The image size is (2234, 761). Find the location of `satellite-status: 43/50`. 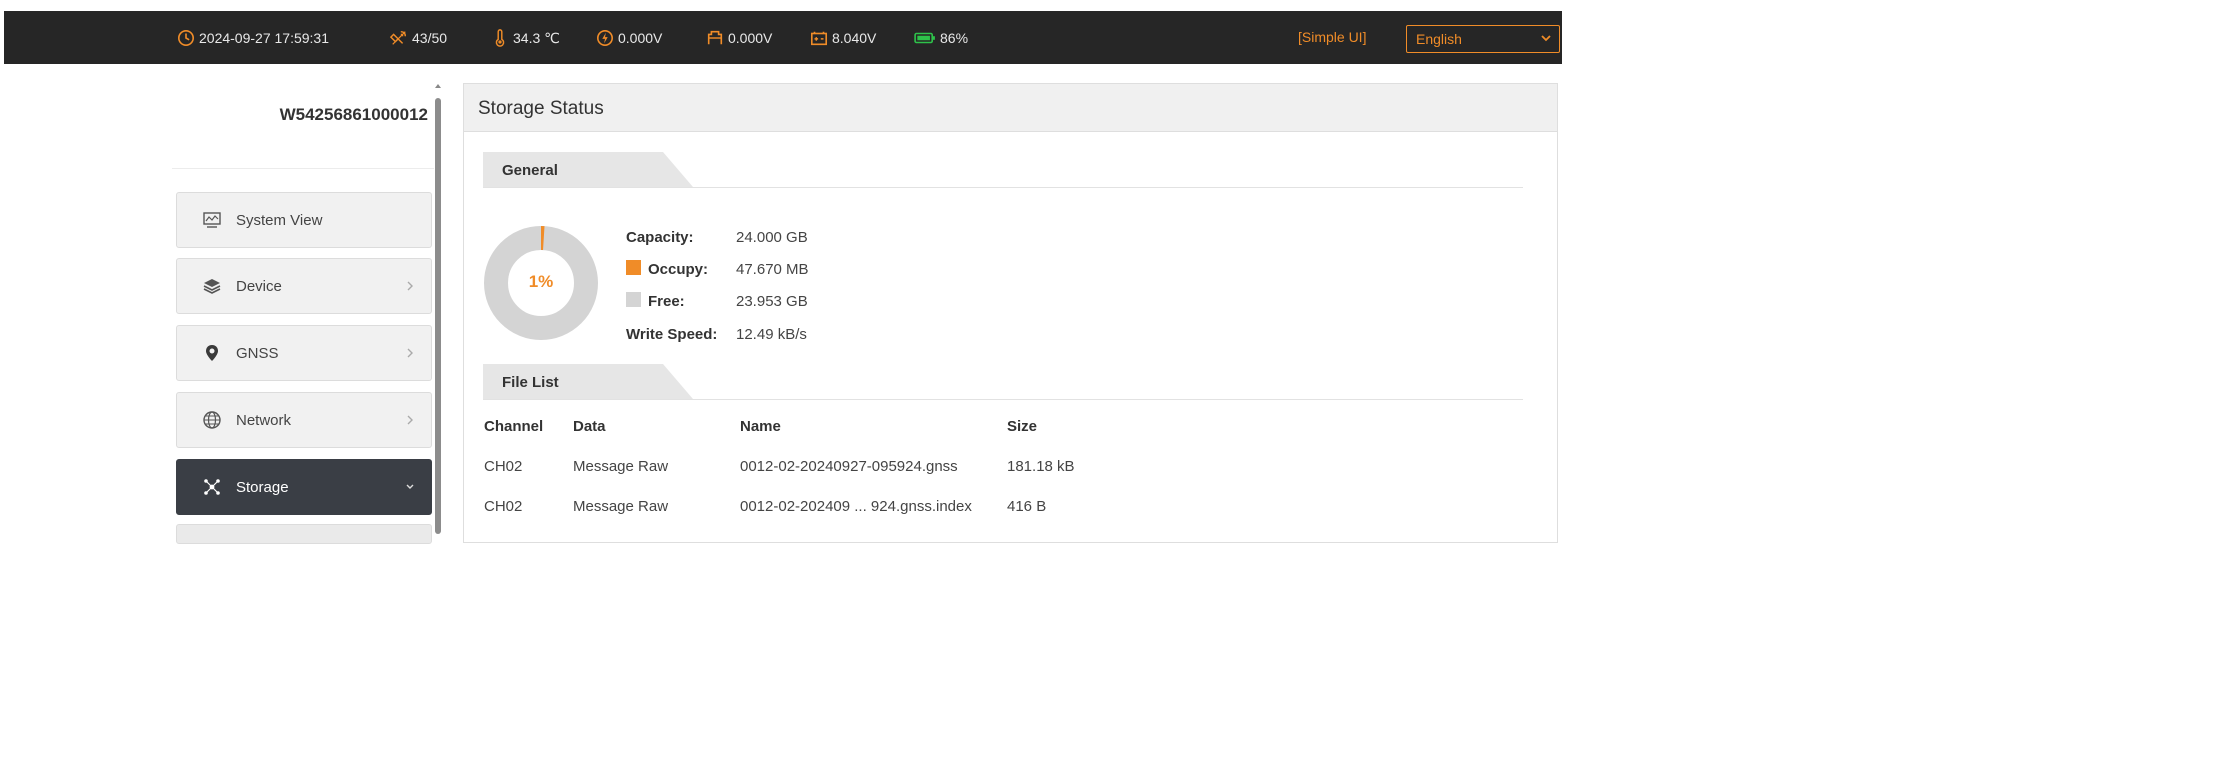

satellite-status: 43/50 is located at coordinates (418, 38).